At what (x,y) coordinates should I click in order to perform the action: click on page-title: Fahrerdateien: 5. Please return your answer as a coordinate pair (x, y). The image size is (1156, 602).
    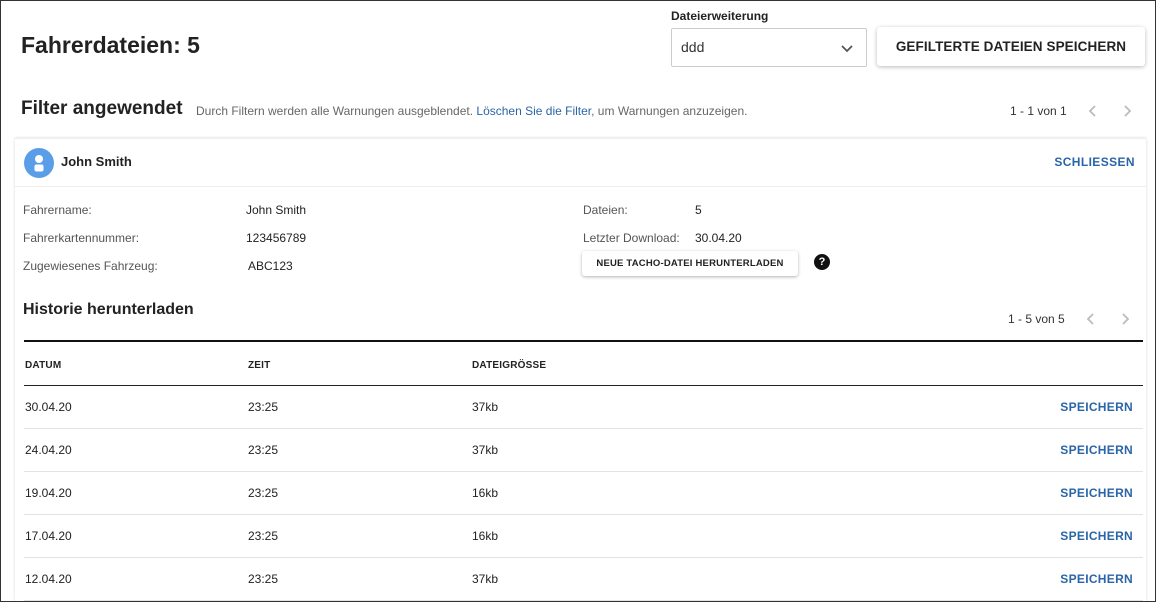
    Looking at the image, I should click on (110, 45).